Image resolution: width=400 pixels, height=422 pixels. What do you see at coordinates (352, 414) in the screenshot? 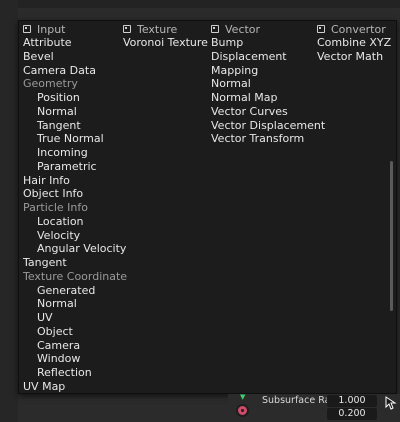
I see `subsurface-radius-y-field: 0.200` at bounding box center [352, 414].